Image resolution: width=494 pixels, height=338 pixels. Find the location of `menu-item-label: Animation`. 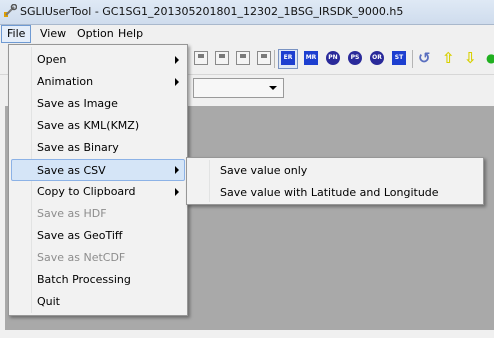

menu-item-label: Animation is located at coordinates (65, 81).